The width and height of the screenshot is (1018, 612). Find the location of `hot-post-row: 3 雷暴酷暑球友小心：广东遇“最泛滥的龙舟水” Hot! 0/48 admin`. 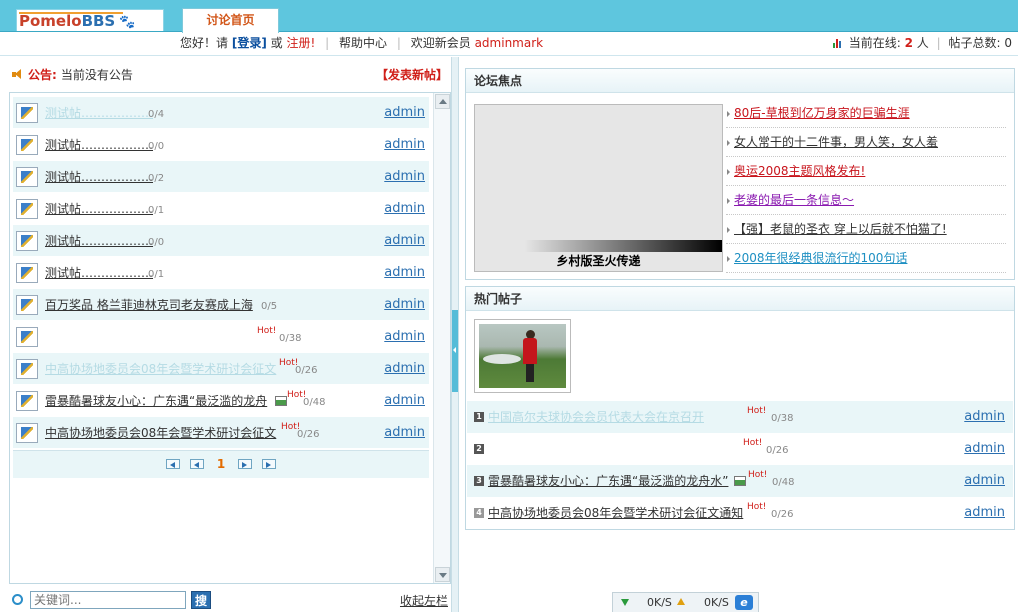

hot-post-row: 3 雷暴酷暑球友小心：广东遇“最泛滥的龙舟水” Hot! 0/48 admin is located at coordinates (740, 481).